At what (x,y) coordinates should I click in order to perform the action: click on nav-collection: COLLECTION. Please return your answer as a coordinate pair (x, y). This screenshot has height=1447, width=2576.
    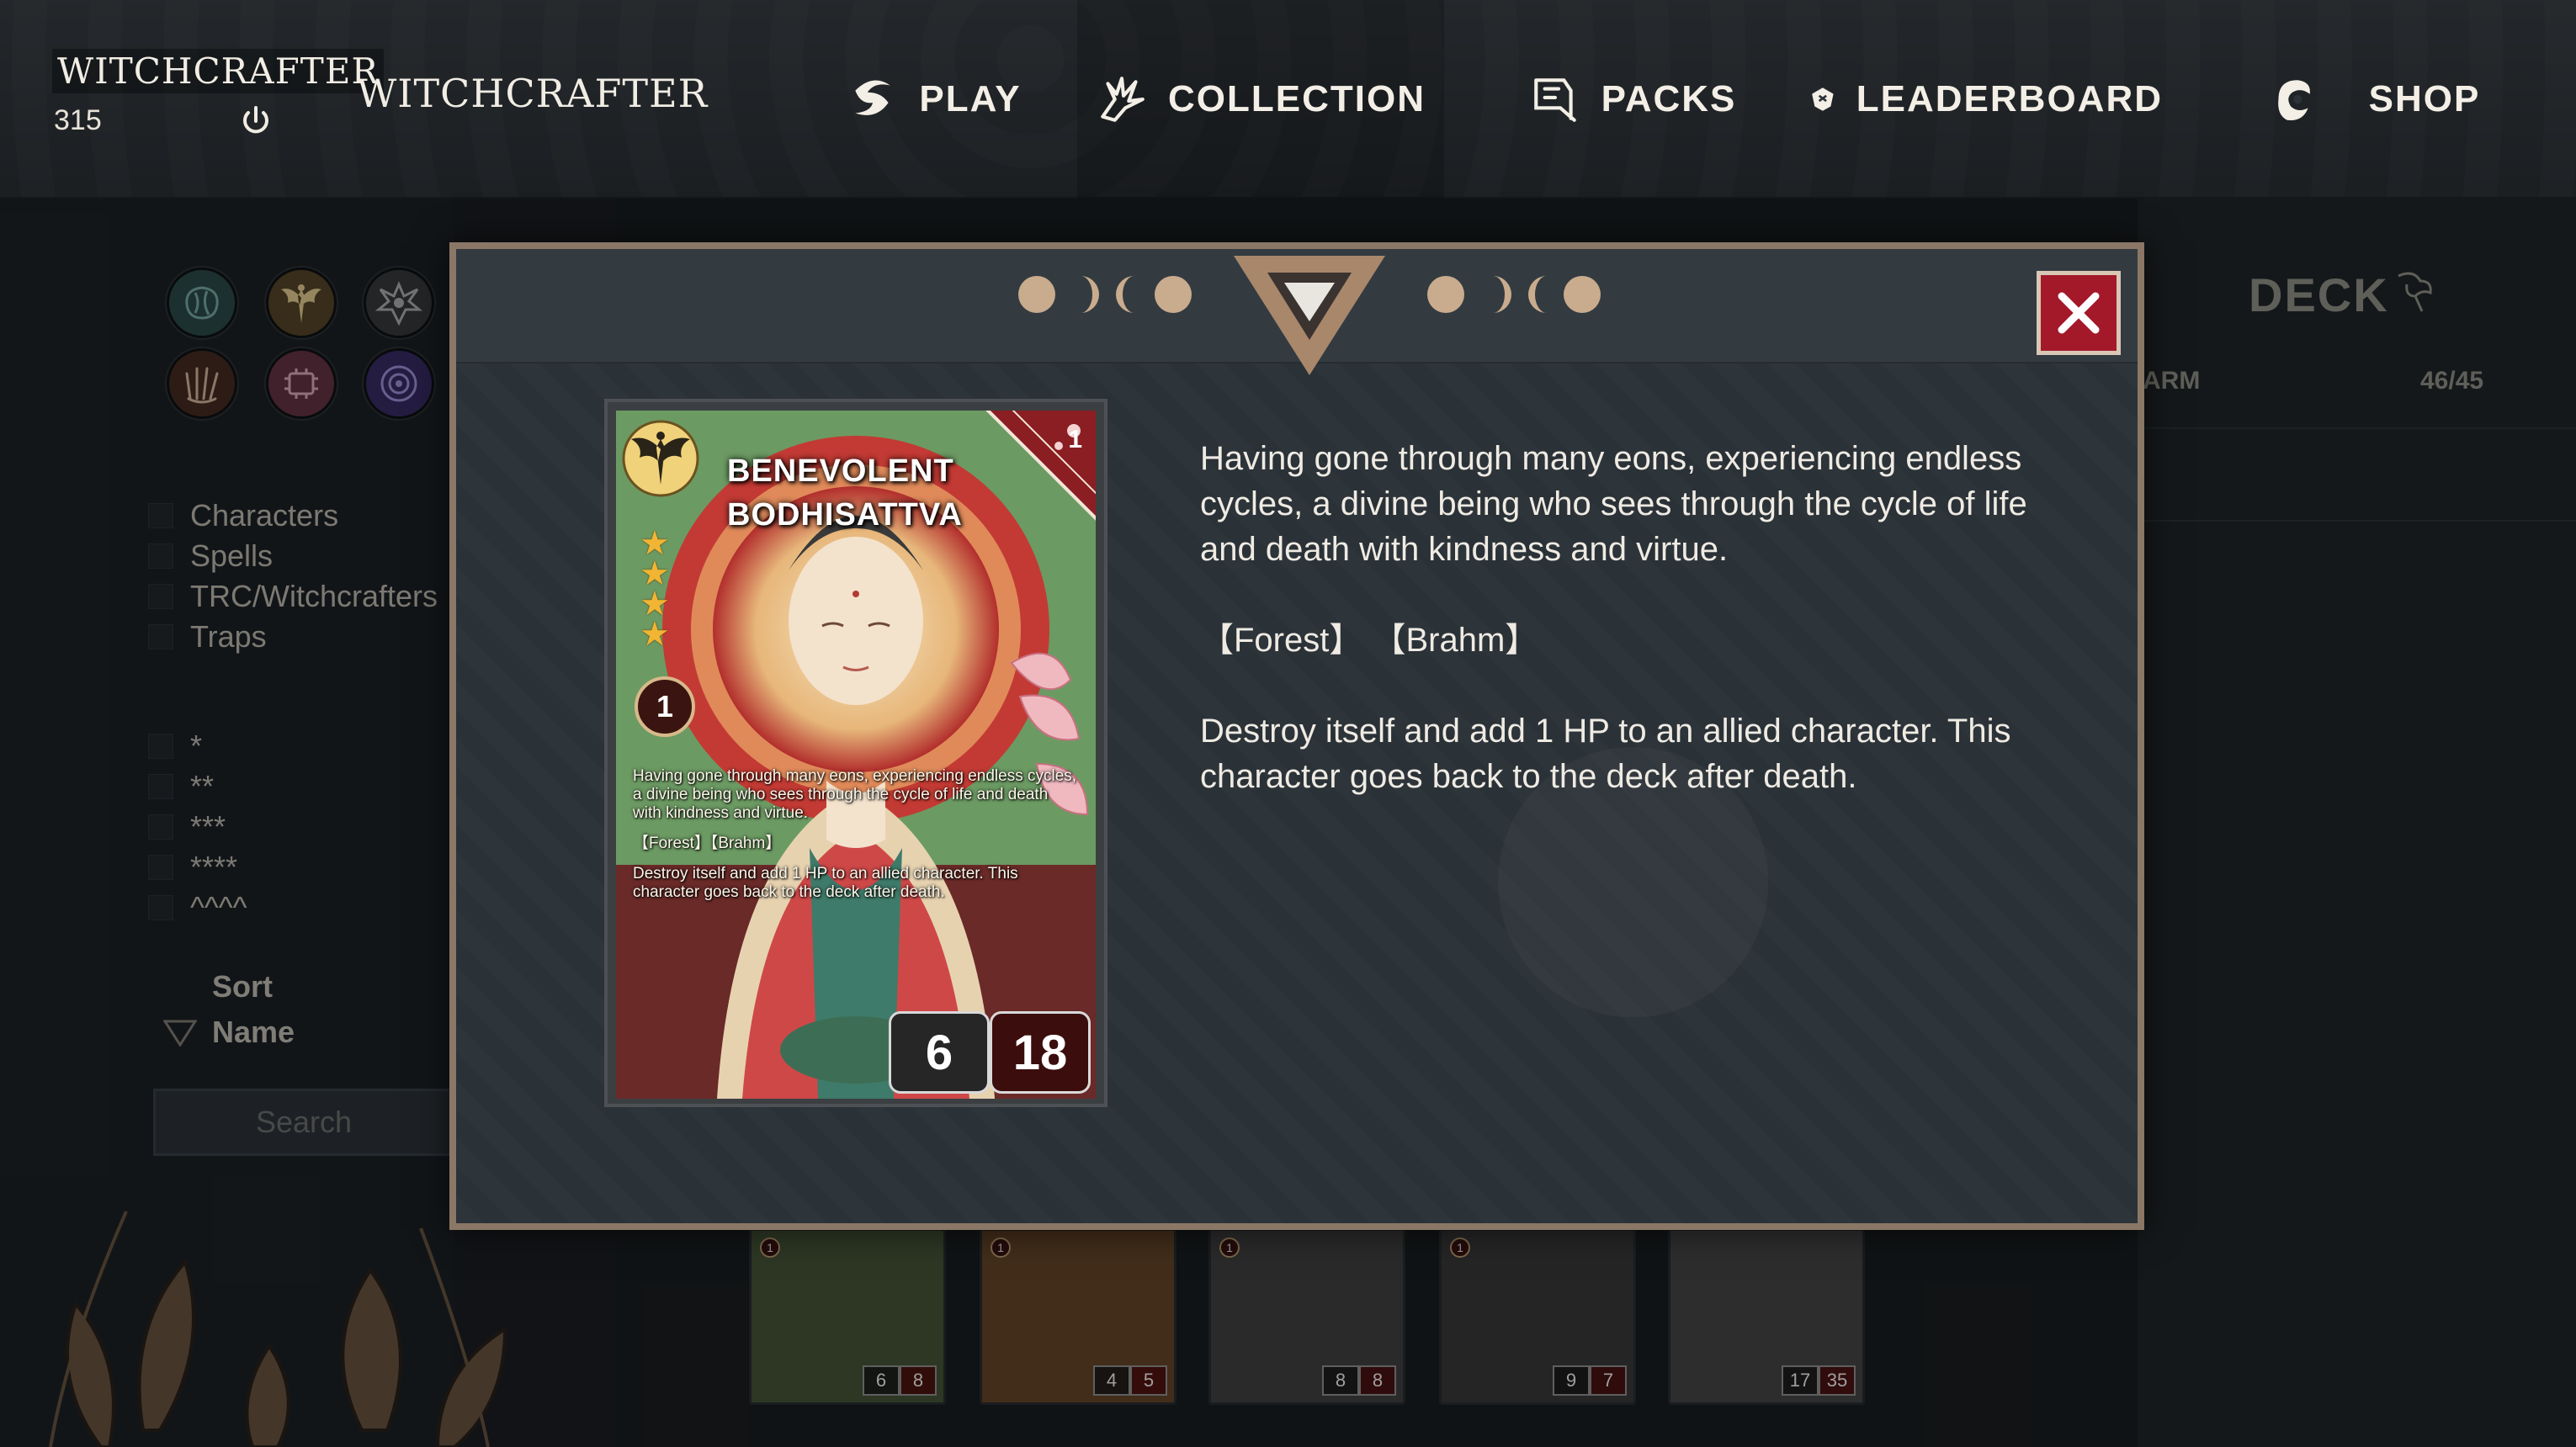
    Looking at the image, I should click on (1260, 99).